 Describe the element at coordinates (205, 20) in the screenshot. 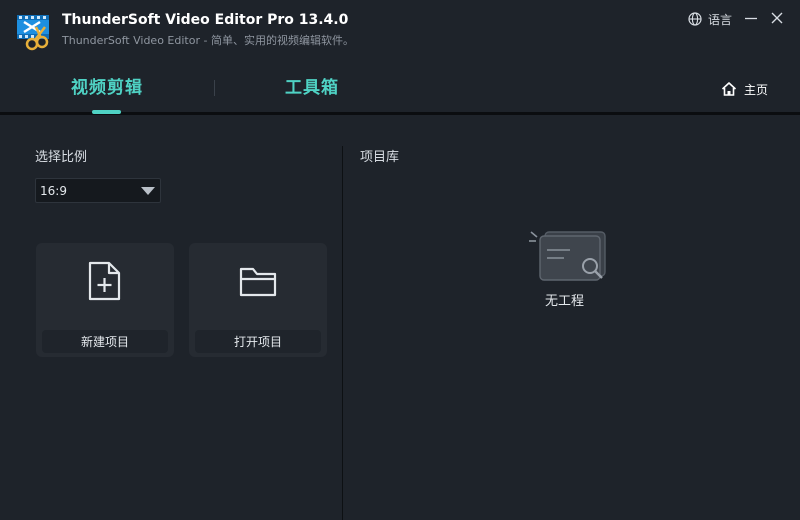

I see `app-title: ThunderSoft Video Editor Pro 13.4.0` at that location.